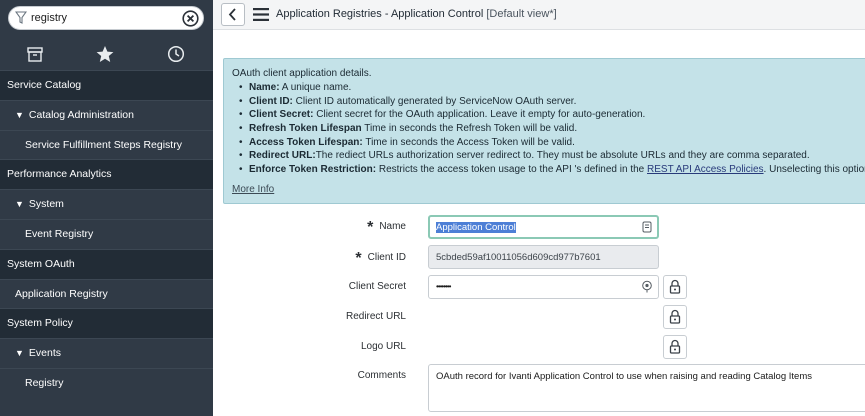  What do you see at coordinates (35, 54) in the screenshot?
I see `archive-icon` at bounding box center [35, 54].